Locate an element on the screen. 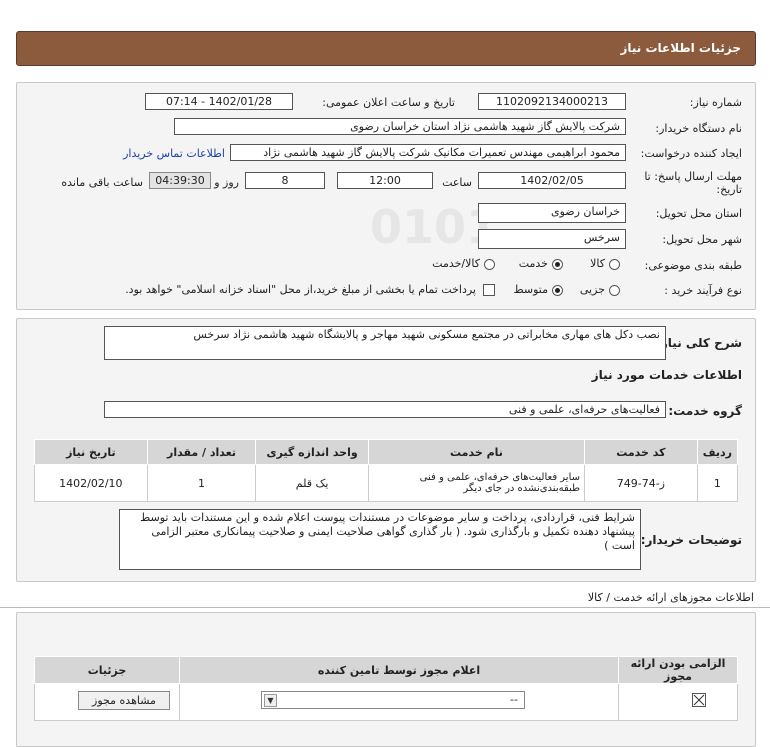 Image resolution: width=770 pixels, height=747 pixels. service-group-label: گروه خدمت: is located at coordinates (705, 411).